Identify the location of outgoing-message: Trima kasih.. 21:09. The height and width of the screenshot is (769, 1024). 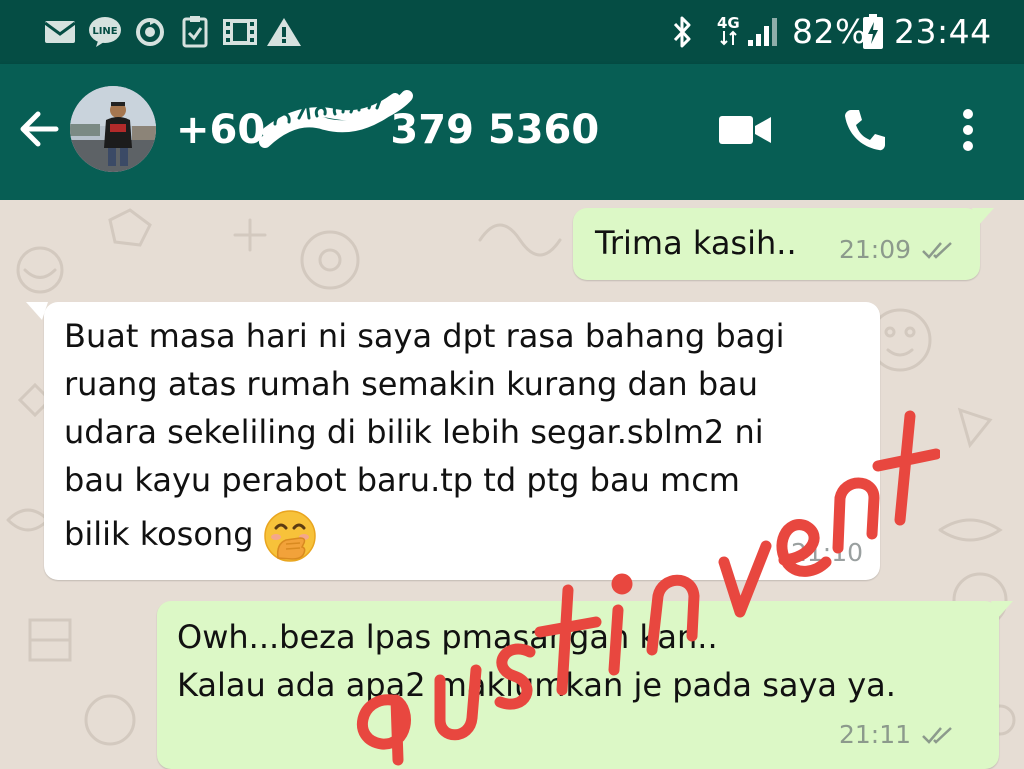
(783, 244).